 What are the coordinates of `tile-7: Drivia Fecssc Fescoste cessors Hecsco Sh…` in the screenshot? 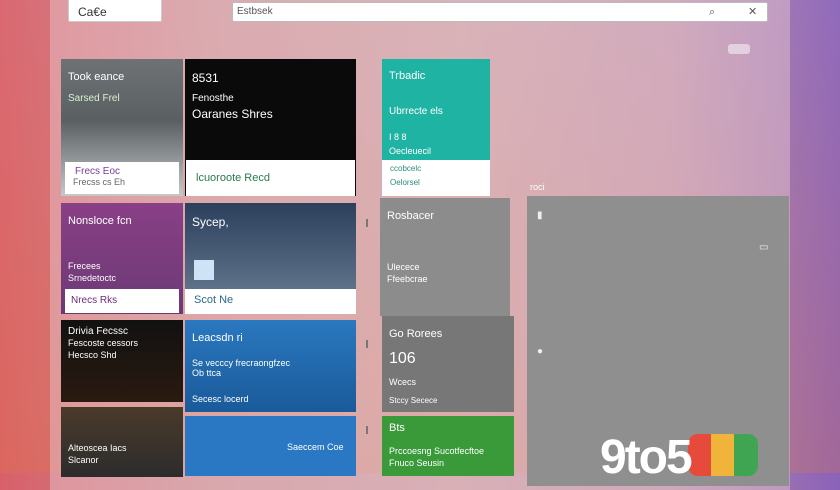 It's located at (122, 361).